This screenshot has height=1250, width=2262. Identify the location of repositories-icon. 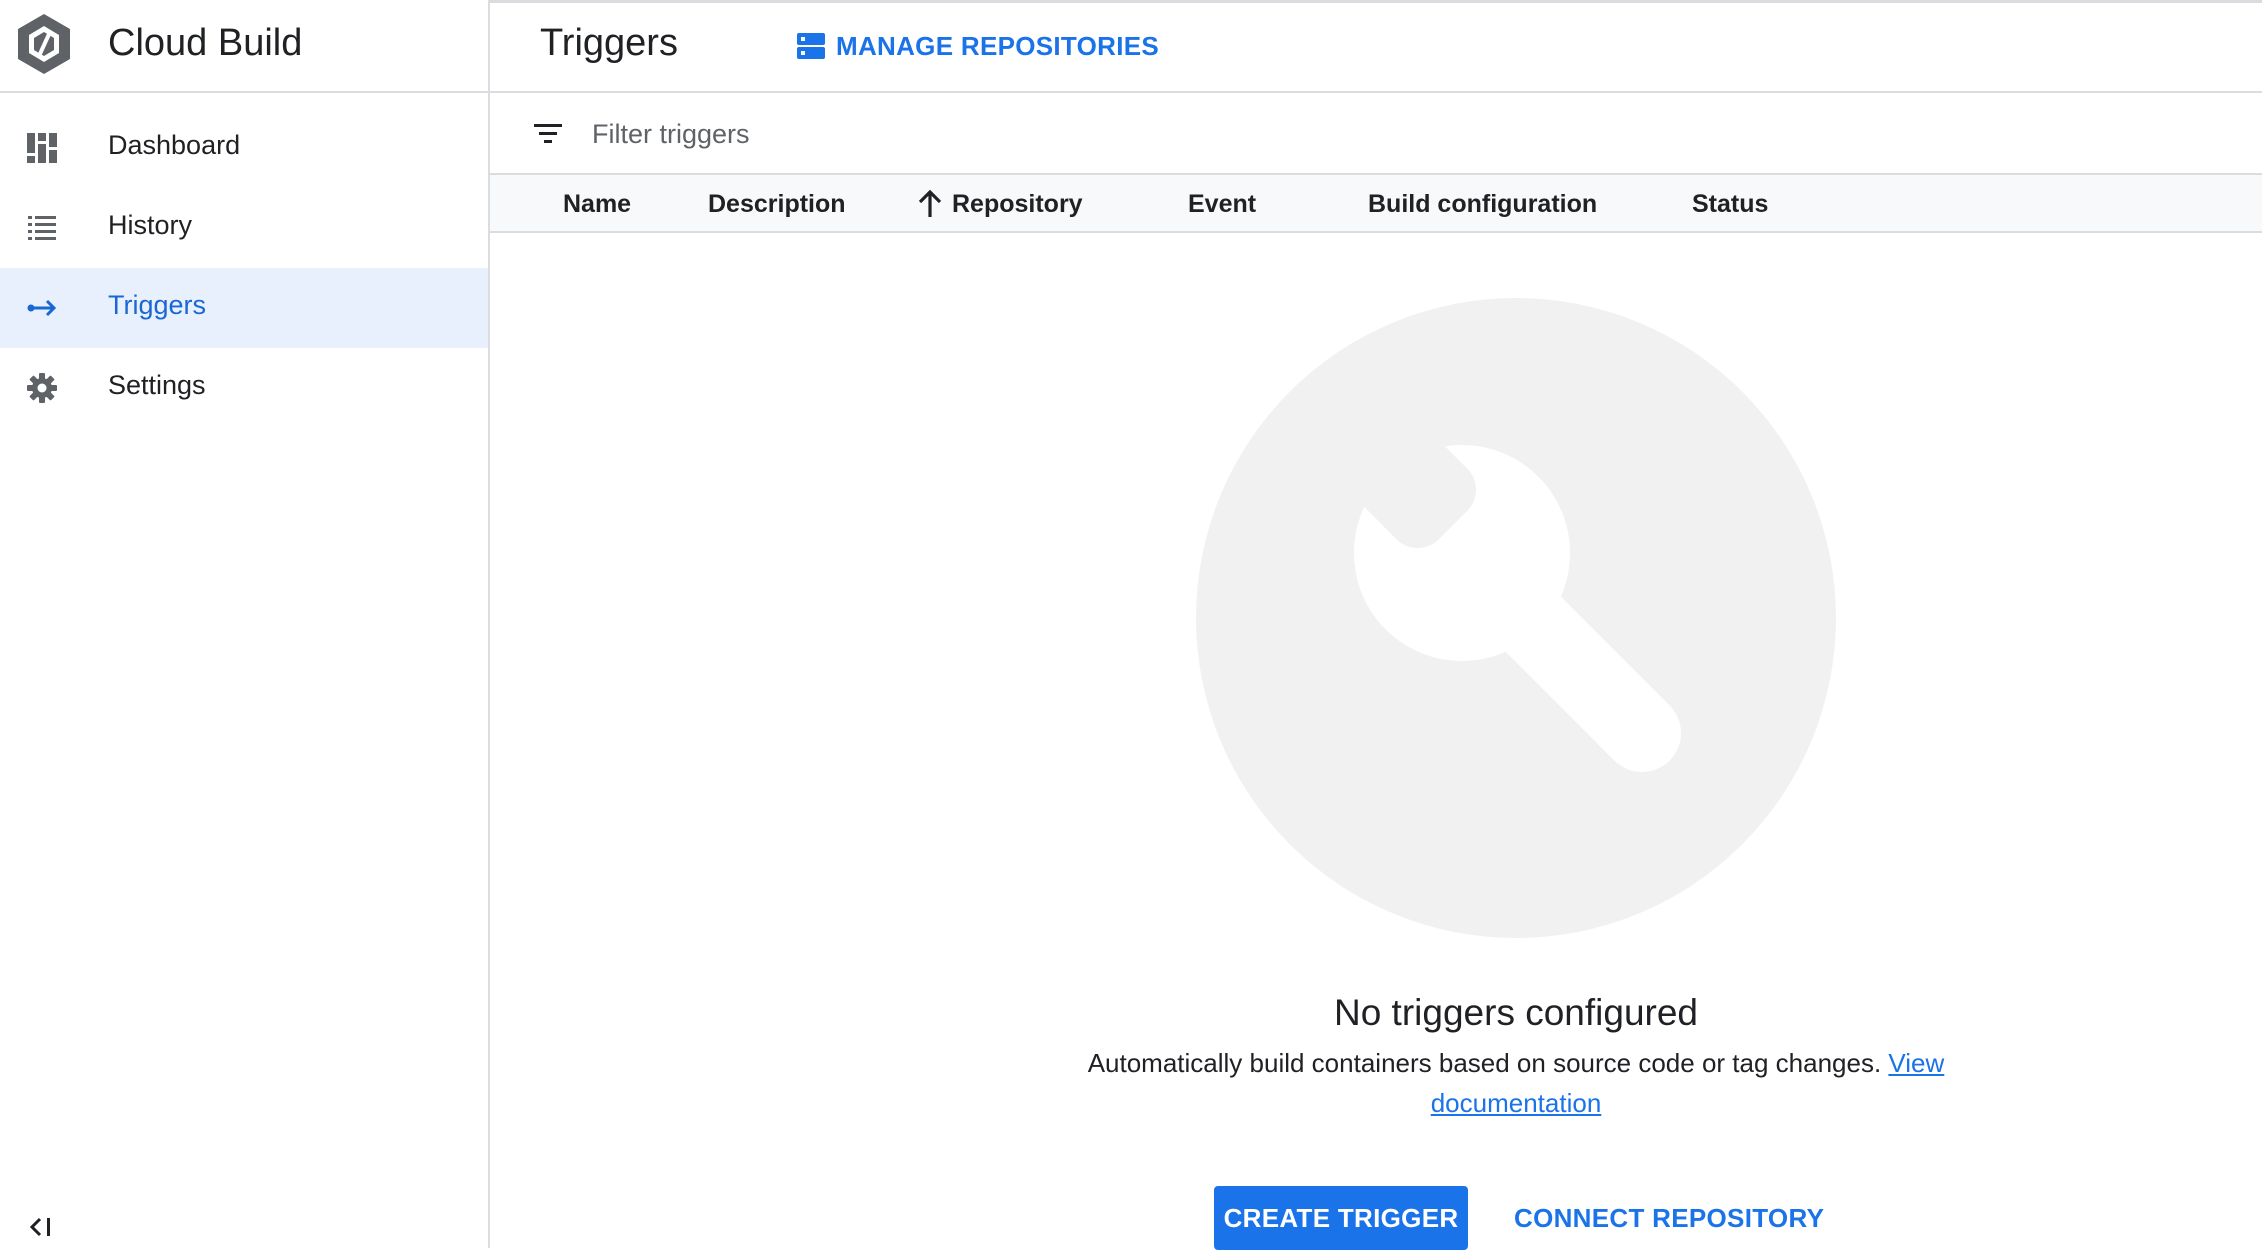
(811, 46).